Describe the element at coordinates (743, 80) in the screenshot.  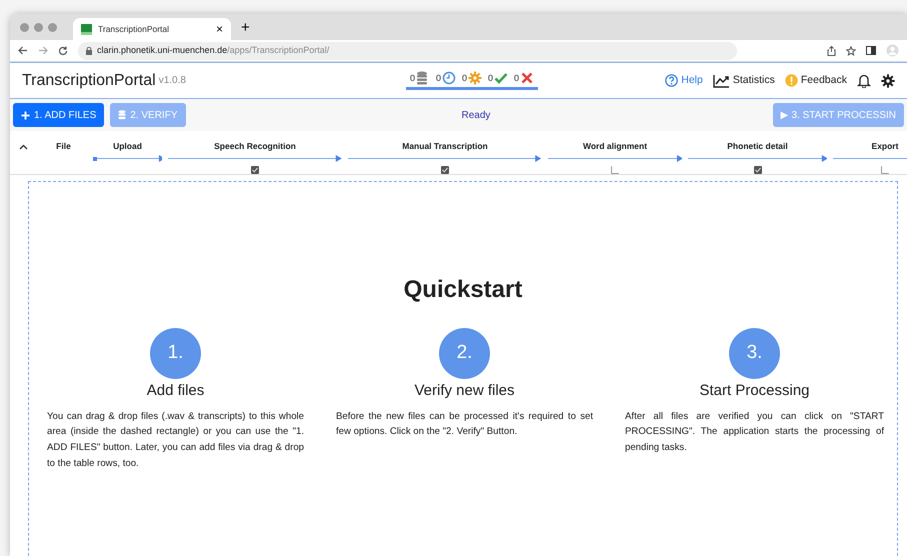
I see `statistics-link: Statistics` at that location.